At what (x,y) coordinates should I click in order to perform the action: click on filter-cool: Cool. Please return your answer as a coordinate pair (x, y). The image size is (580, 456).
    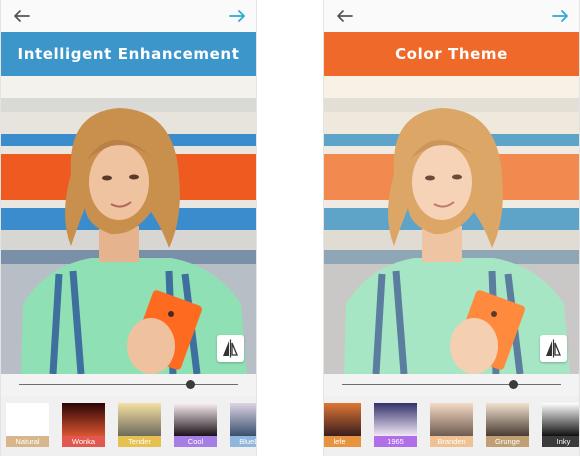
    Looking at the image, I should click on (195, 425).